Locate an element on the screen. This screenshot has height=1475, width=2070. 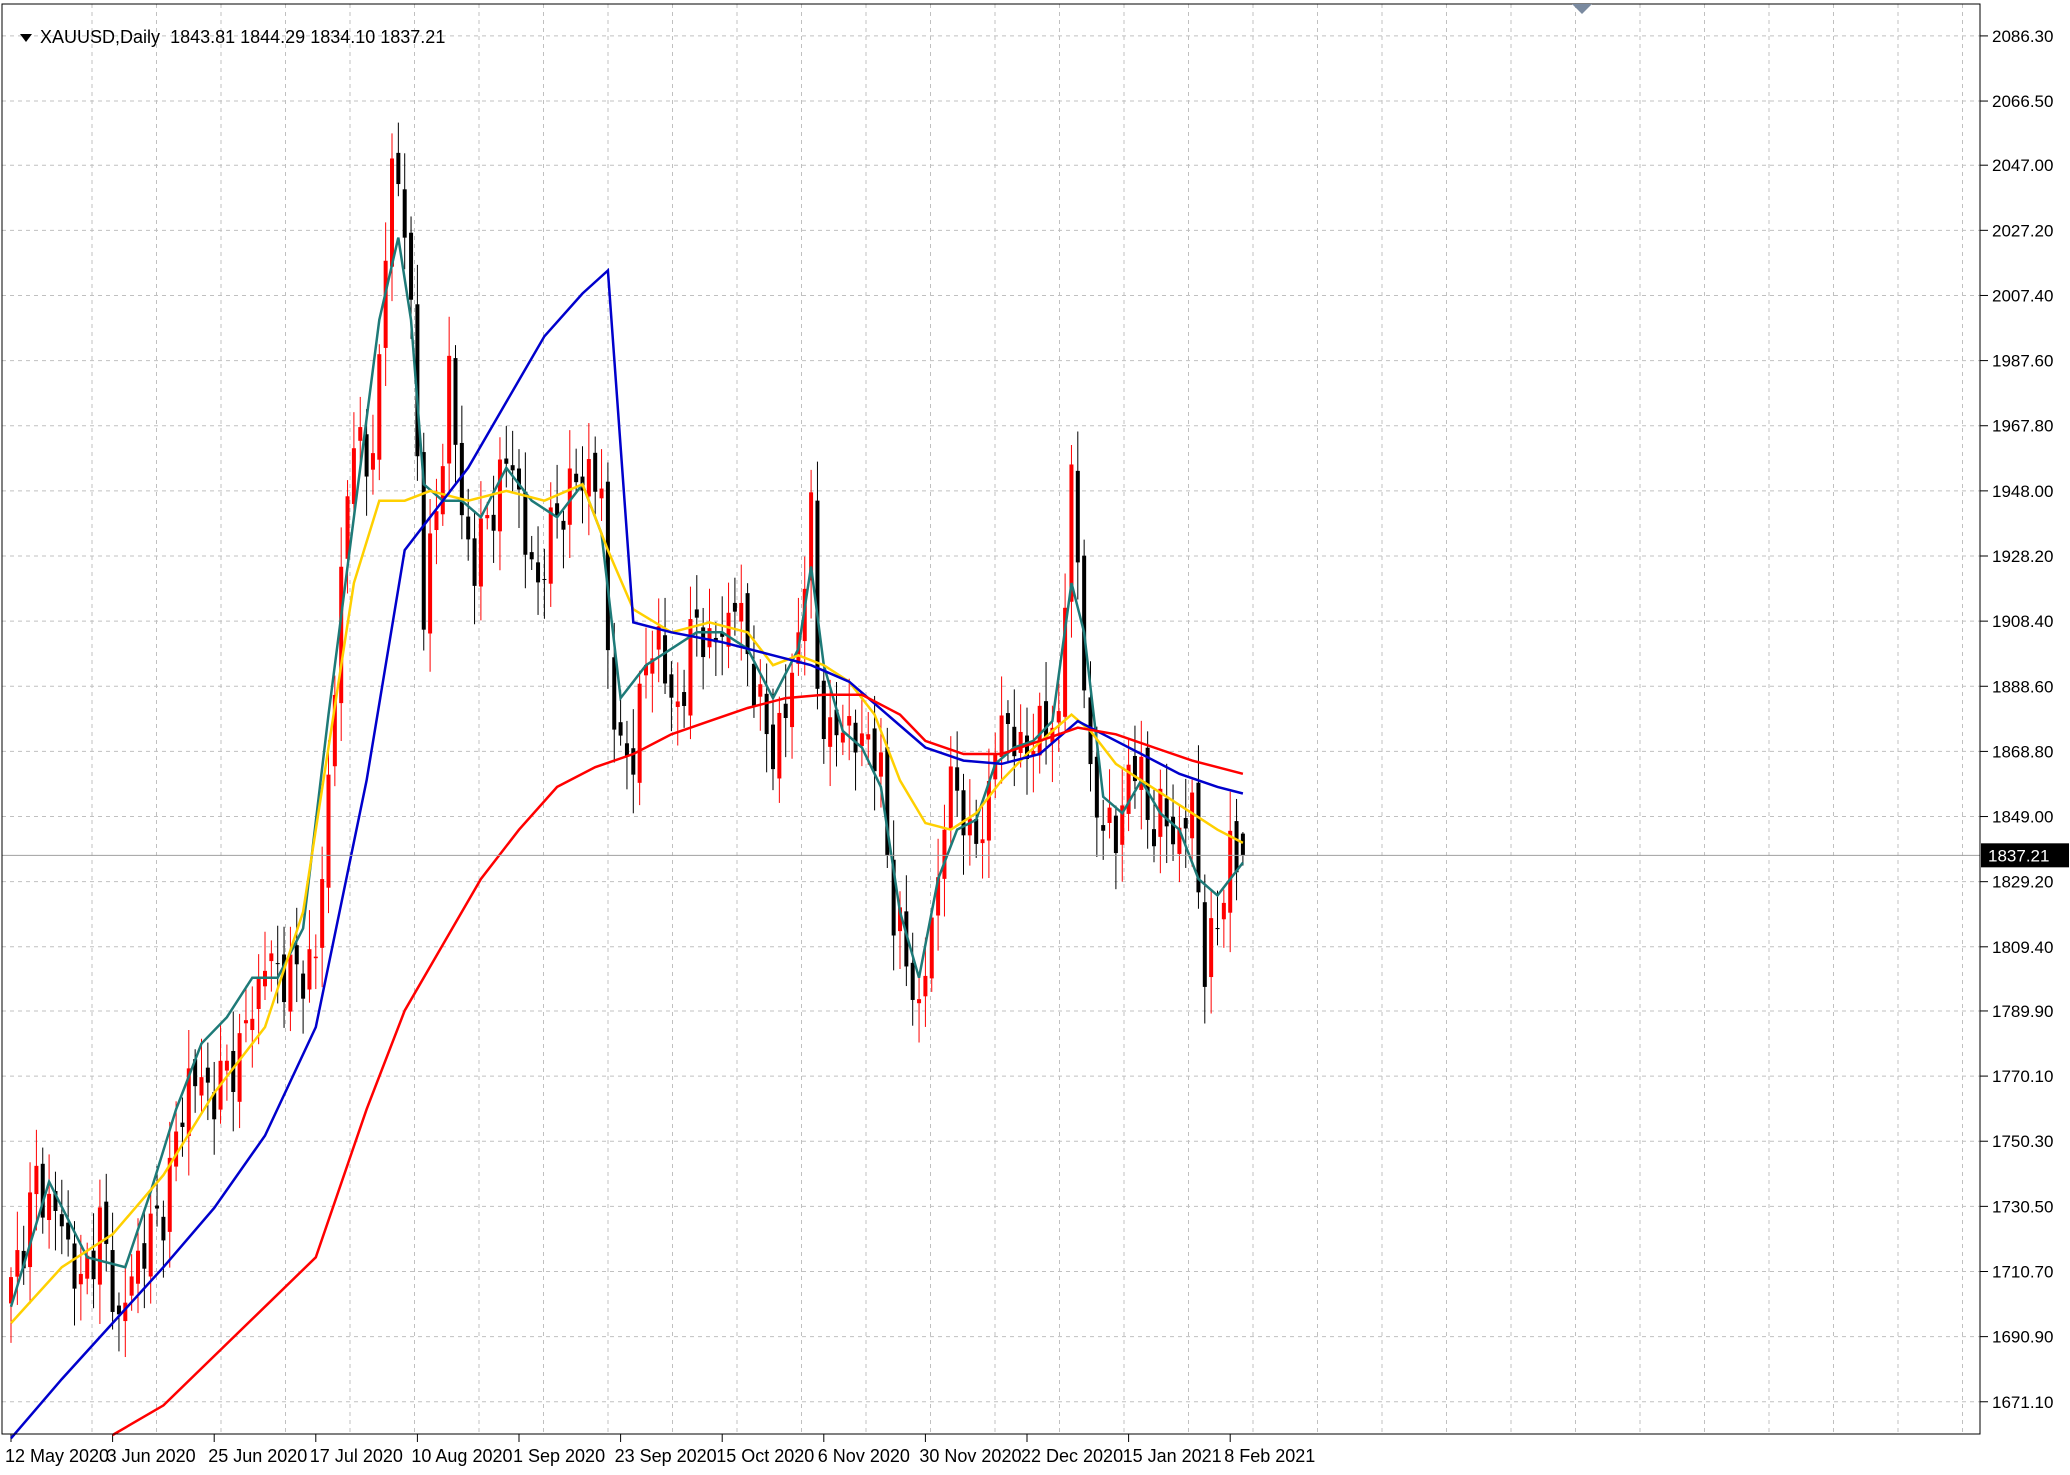
y-tick-label: 1888.60 is located at coordinates (2022, 686).